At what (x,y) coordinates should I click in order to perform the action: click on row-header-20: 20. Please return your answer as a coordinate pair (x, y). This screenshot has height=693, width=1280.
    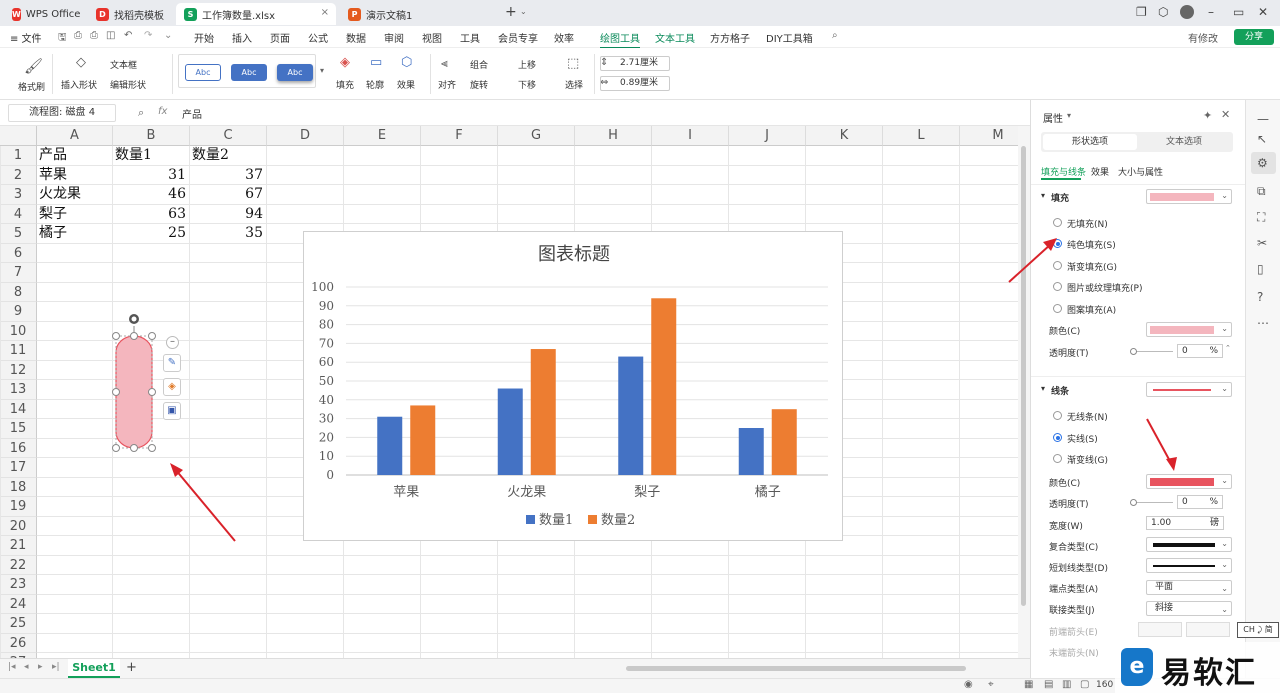
    Looking at the image, I should click on (18, 526).